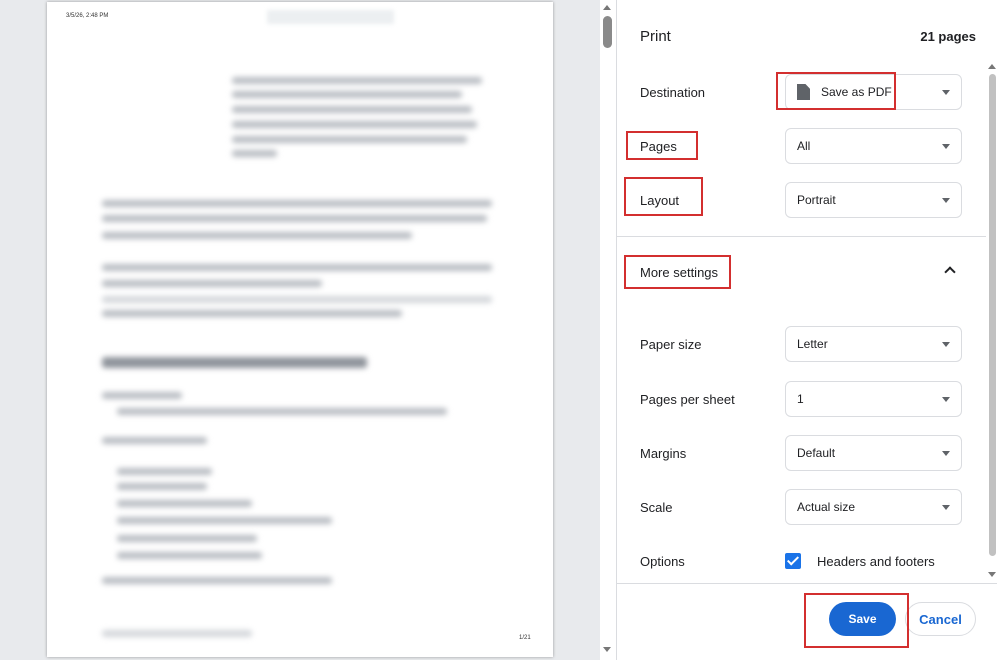 The image size is (997, 660). I want to click on pages-per-sheet-value: 1, so click(800, 399).